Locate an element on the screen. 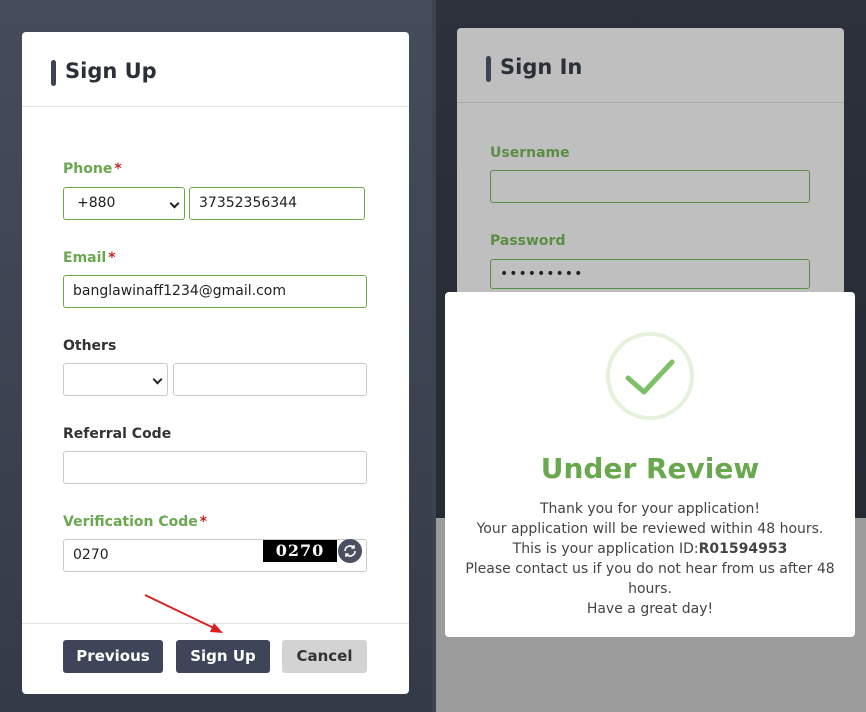 Image resolution: width=866 pixels, height=712 pixels. check-icon is located at coordinates (650, 377).